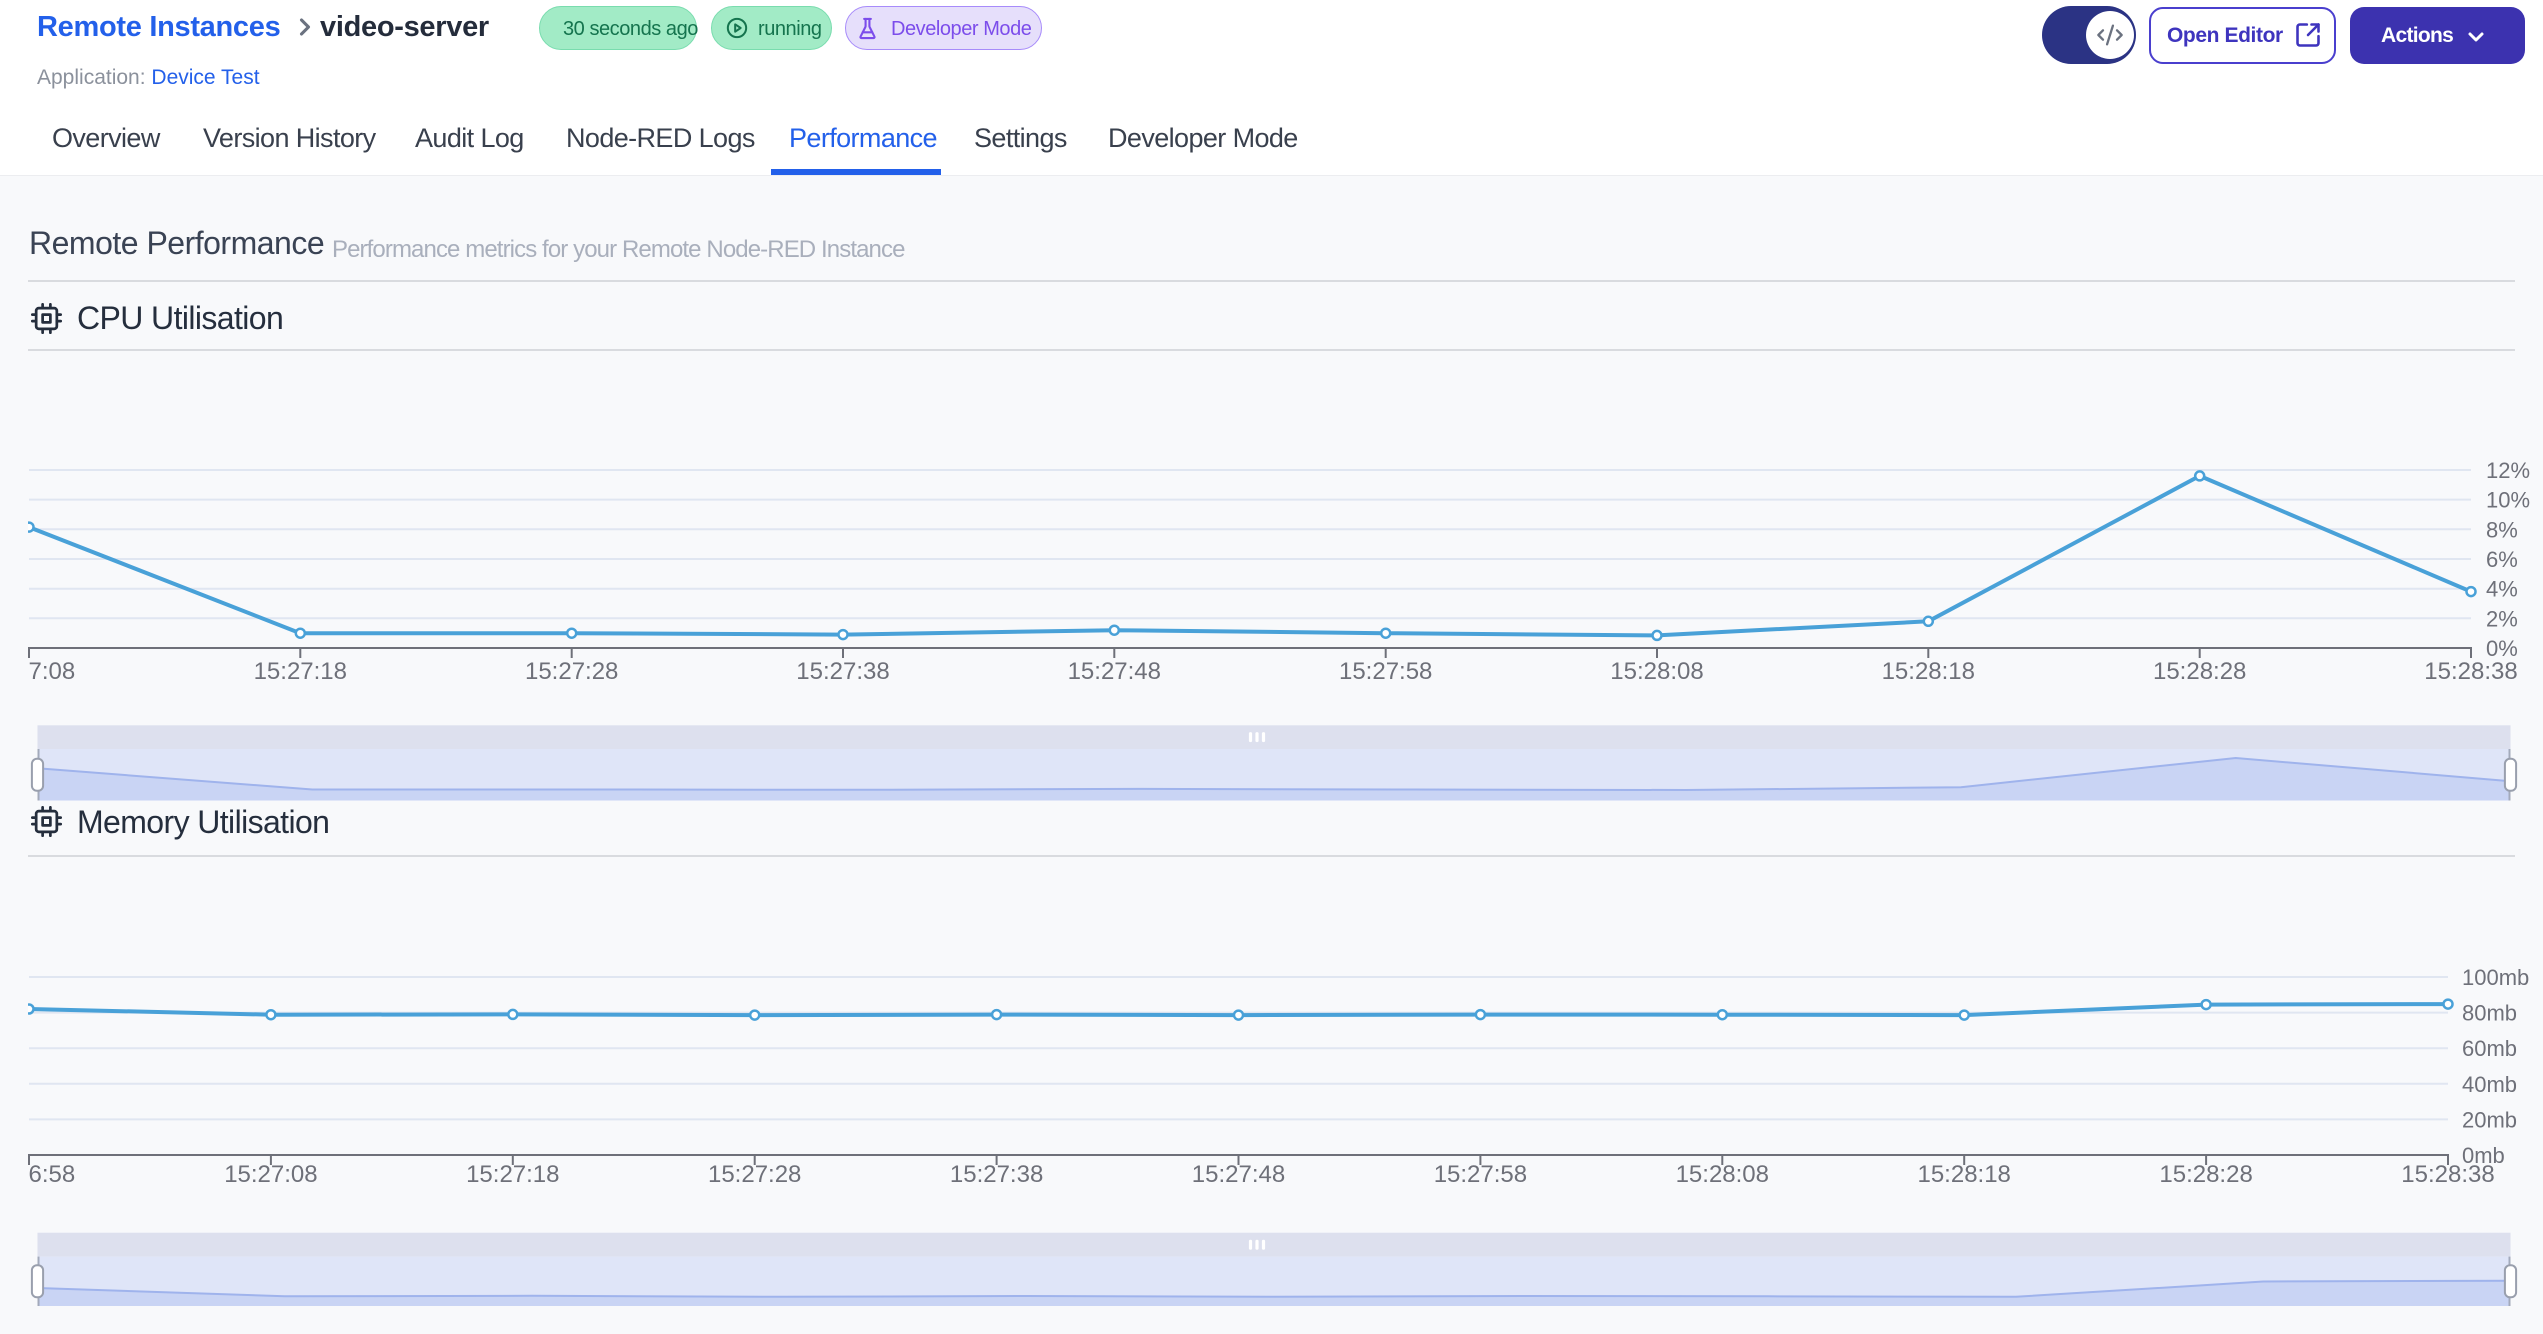 The width and height of the screenshot is (2543, 1334). I want to click on svg-text: 6%, so click(2502, 559).